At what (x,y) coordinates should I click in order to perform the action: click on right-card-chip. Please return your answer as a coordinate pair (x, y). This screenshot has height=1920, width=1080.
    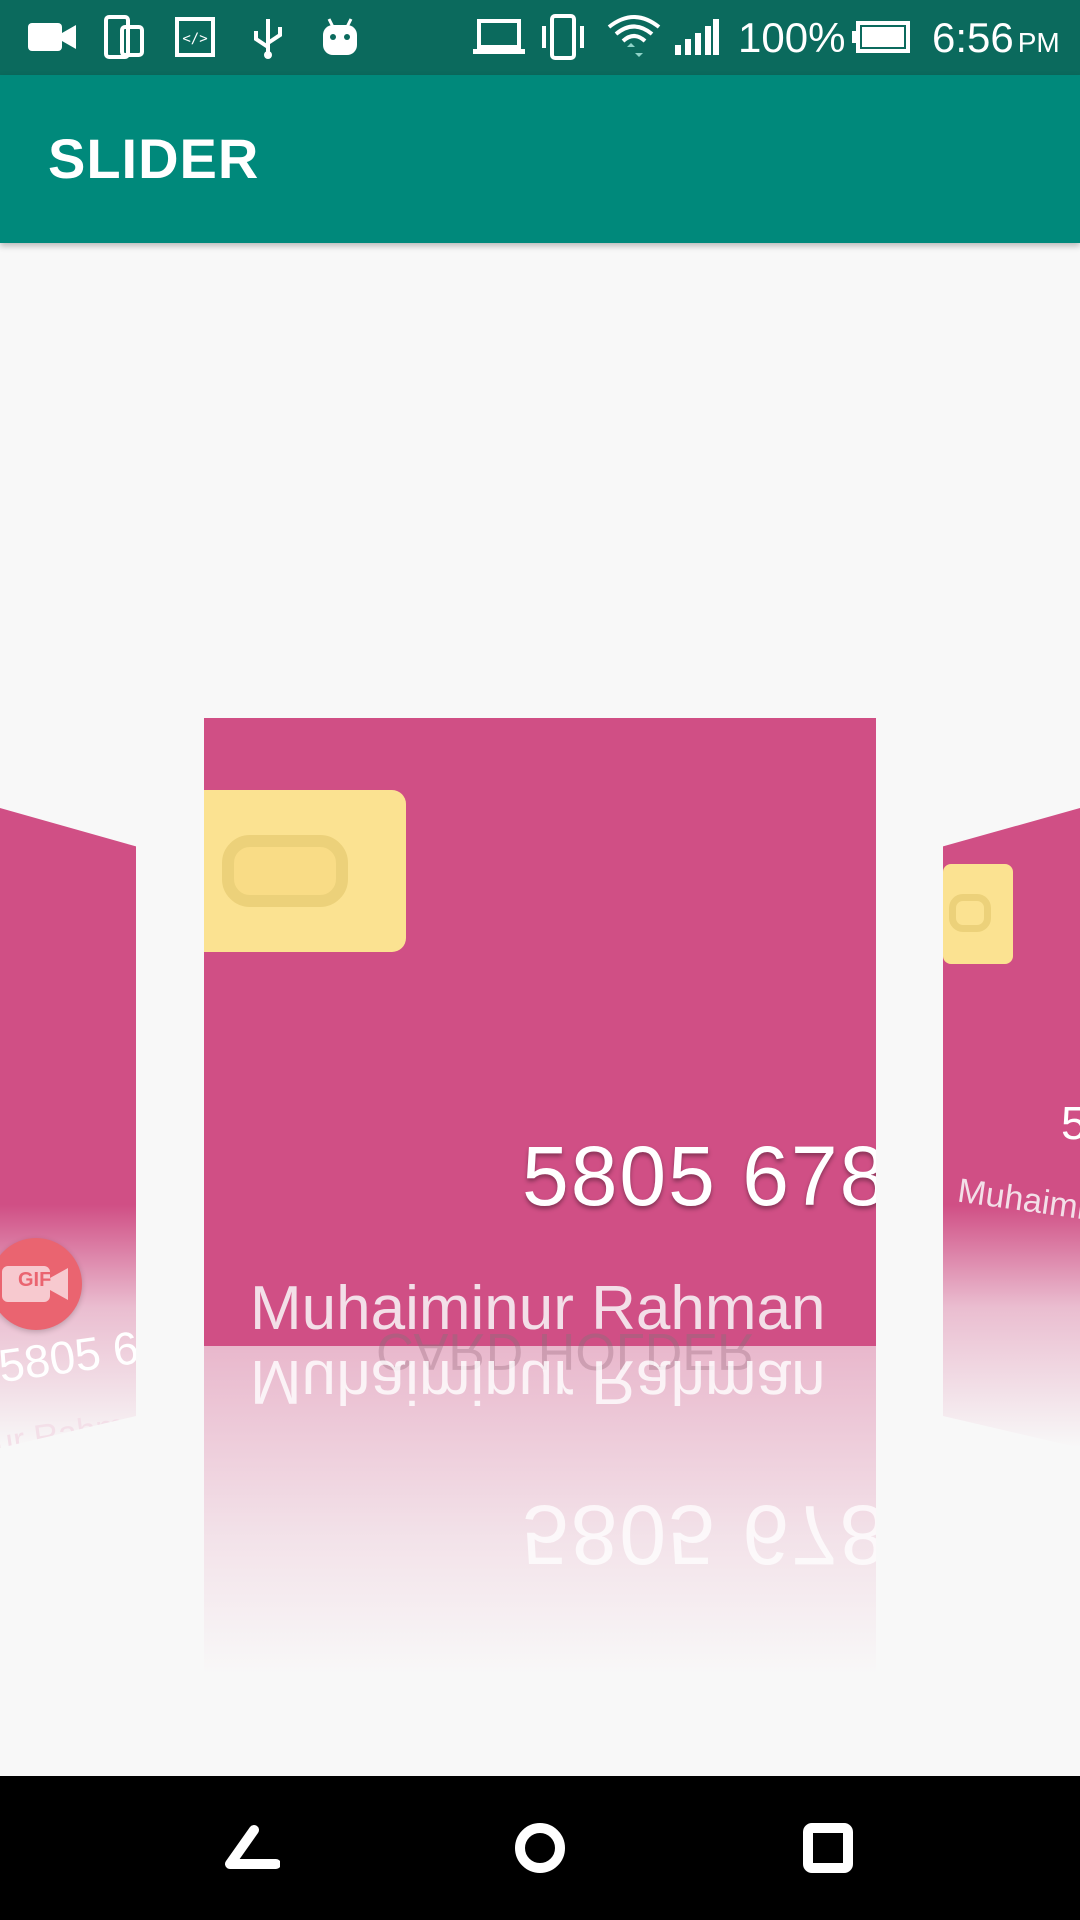
    Looking at the image, I should click on (978, 914).